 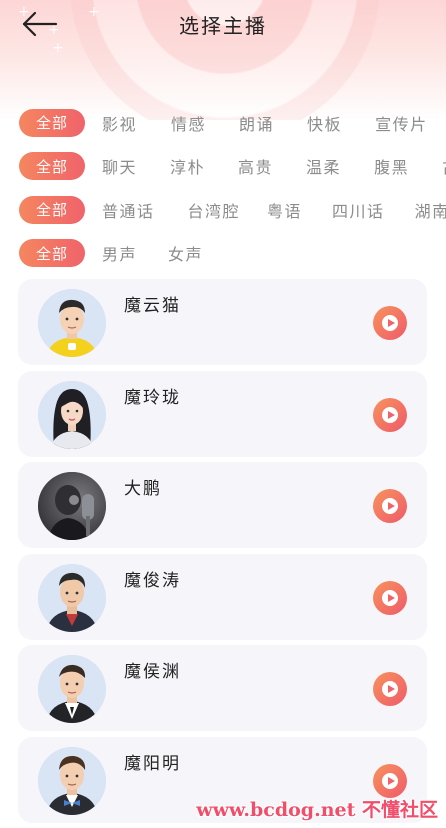 What do you see at coordinates (152, 763) in the screenshot?
I see `anchor-name: 魔阳明` at bounding box center [152, 763].